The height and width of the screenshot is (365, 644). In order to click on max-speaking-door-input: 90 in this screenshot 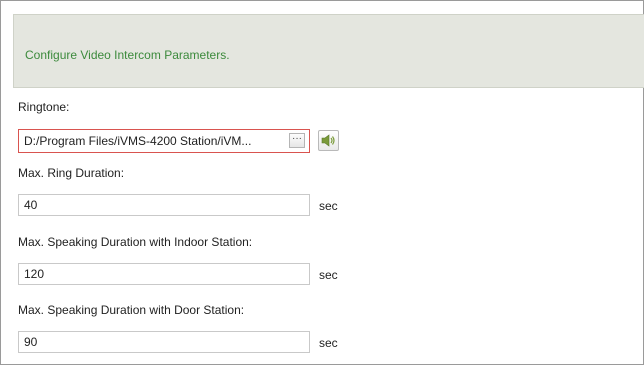, I will do `click(164, 342)`.